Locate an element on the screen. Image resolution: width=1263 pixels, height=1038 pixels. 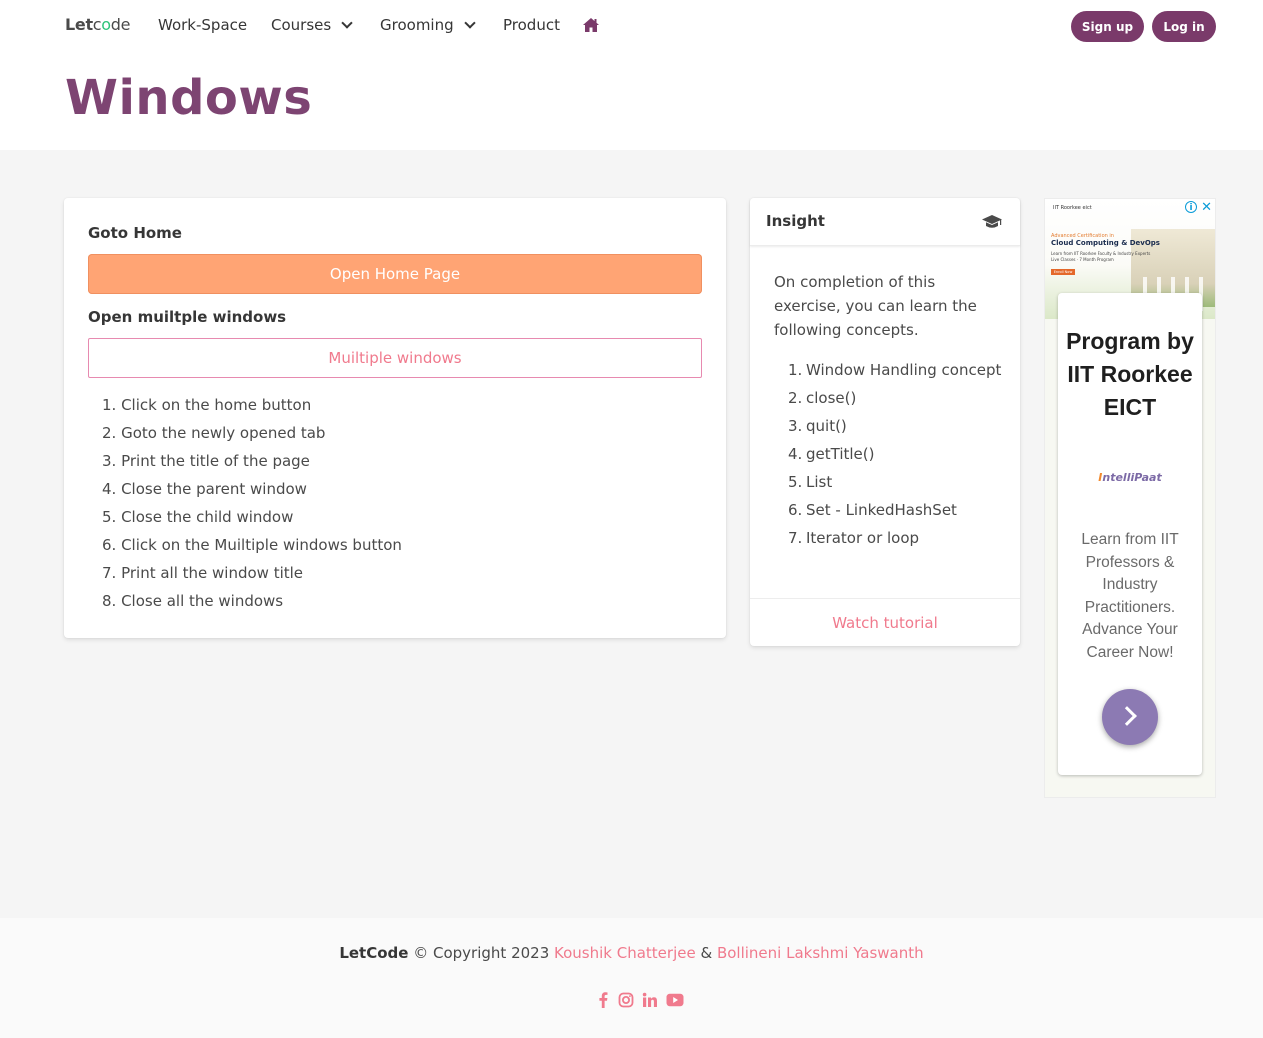
open-home-label: Open Home Page is located at coordinates (395, 274).